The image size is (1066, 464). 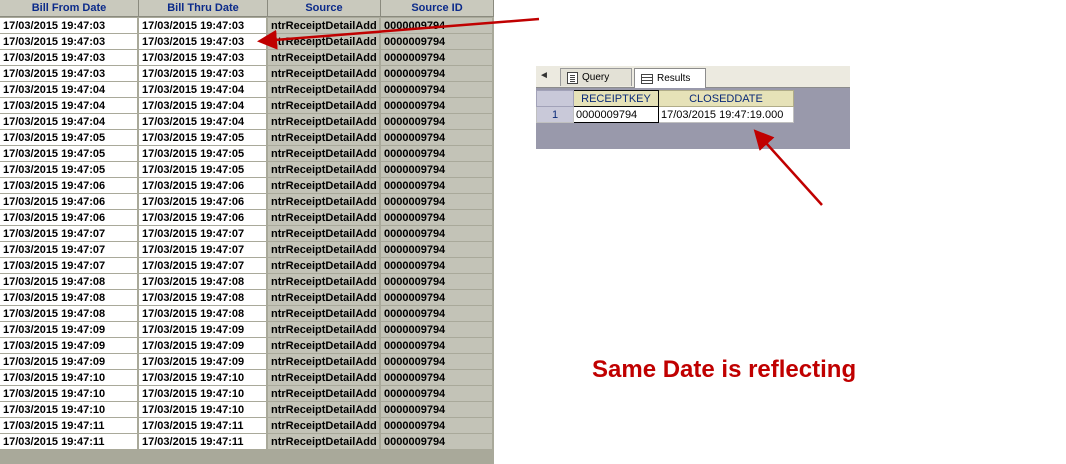 What do you see at coordinates (788, 167) in the screenshot?
I see `arrow-to-closeddate` at bounding box center [788, 167].